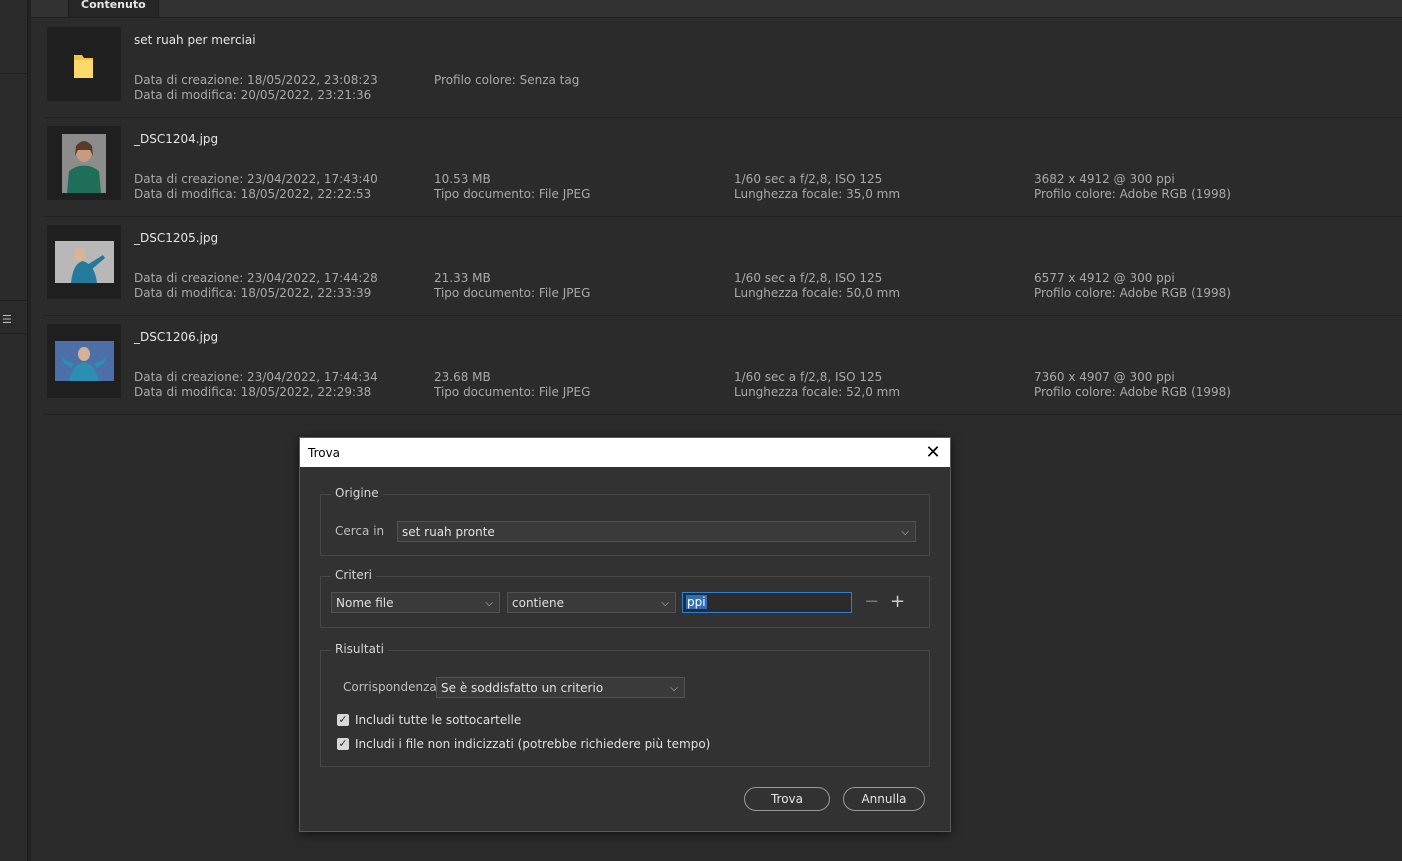 The width and height of the screenshot is (1402, 861). What do you see at coordinates (8, 319) in the screenshot?
I see `panel-menu-icon: ☰` at bounding box center [8, 319].